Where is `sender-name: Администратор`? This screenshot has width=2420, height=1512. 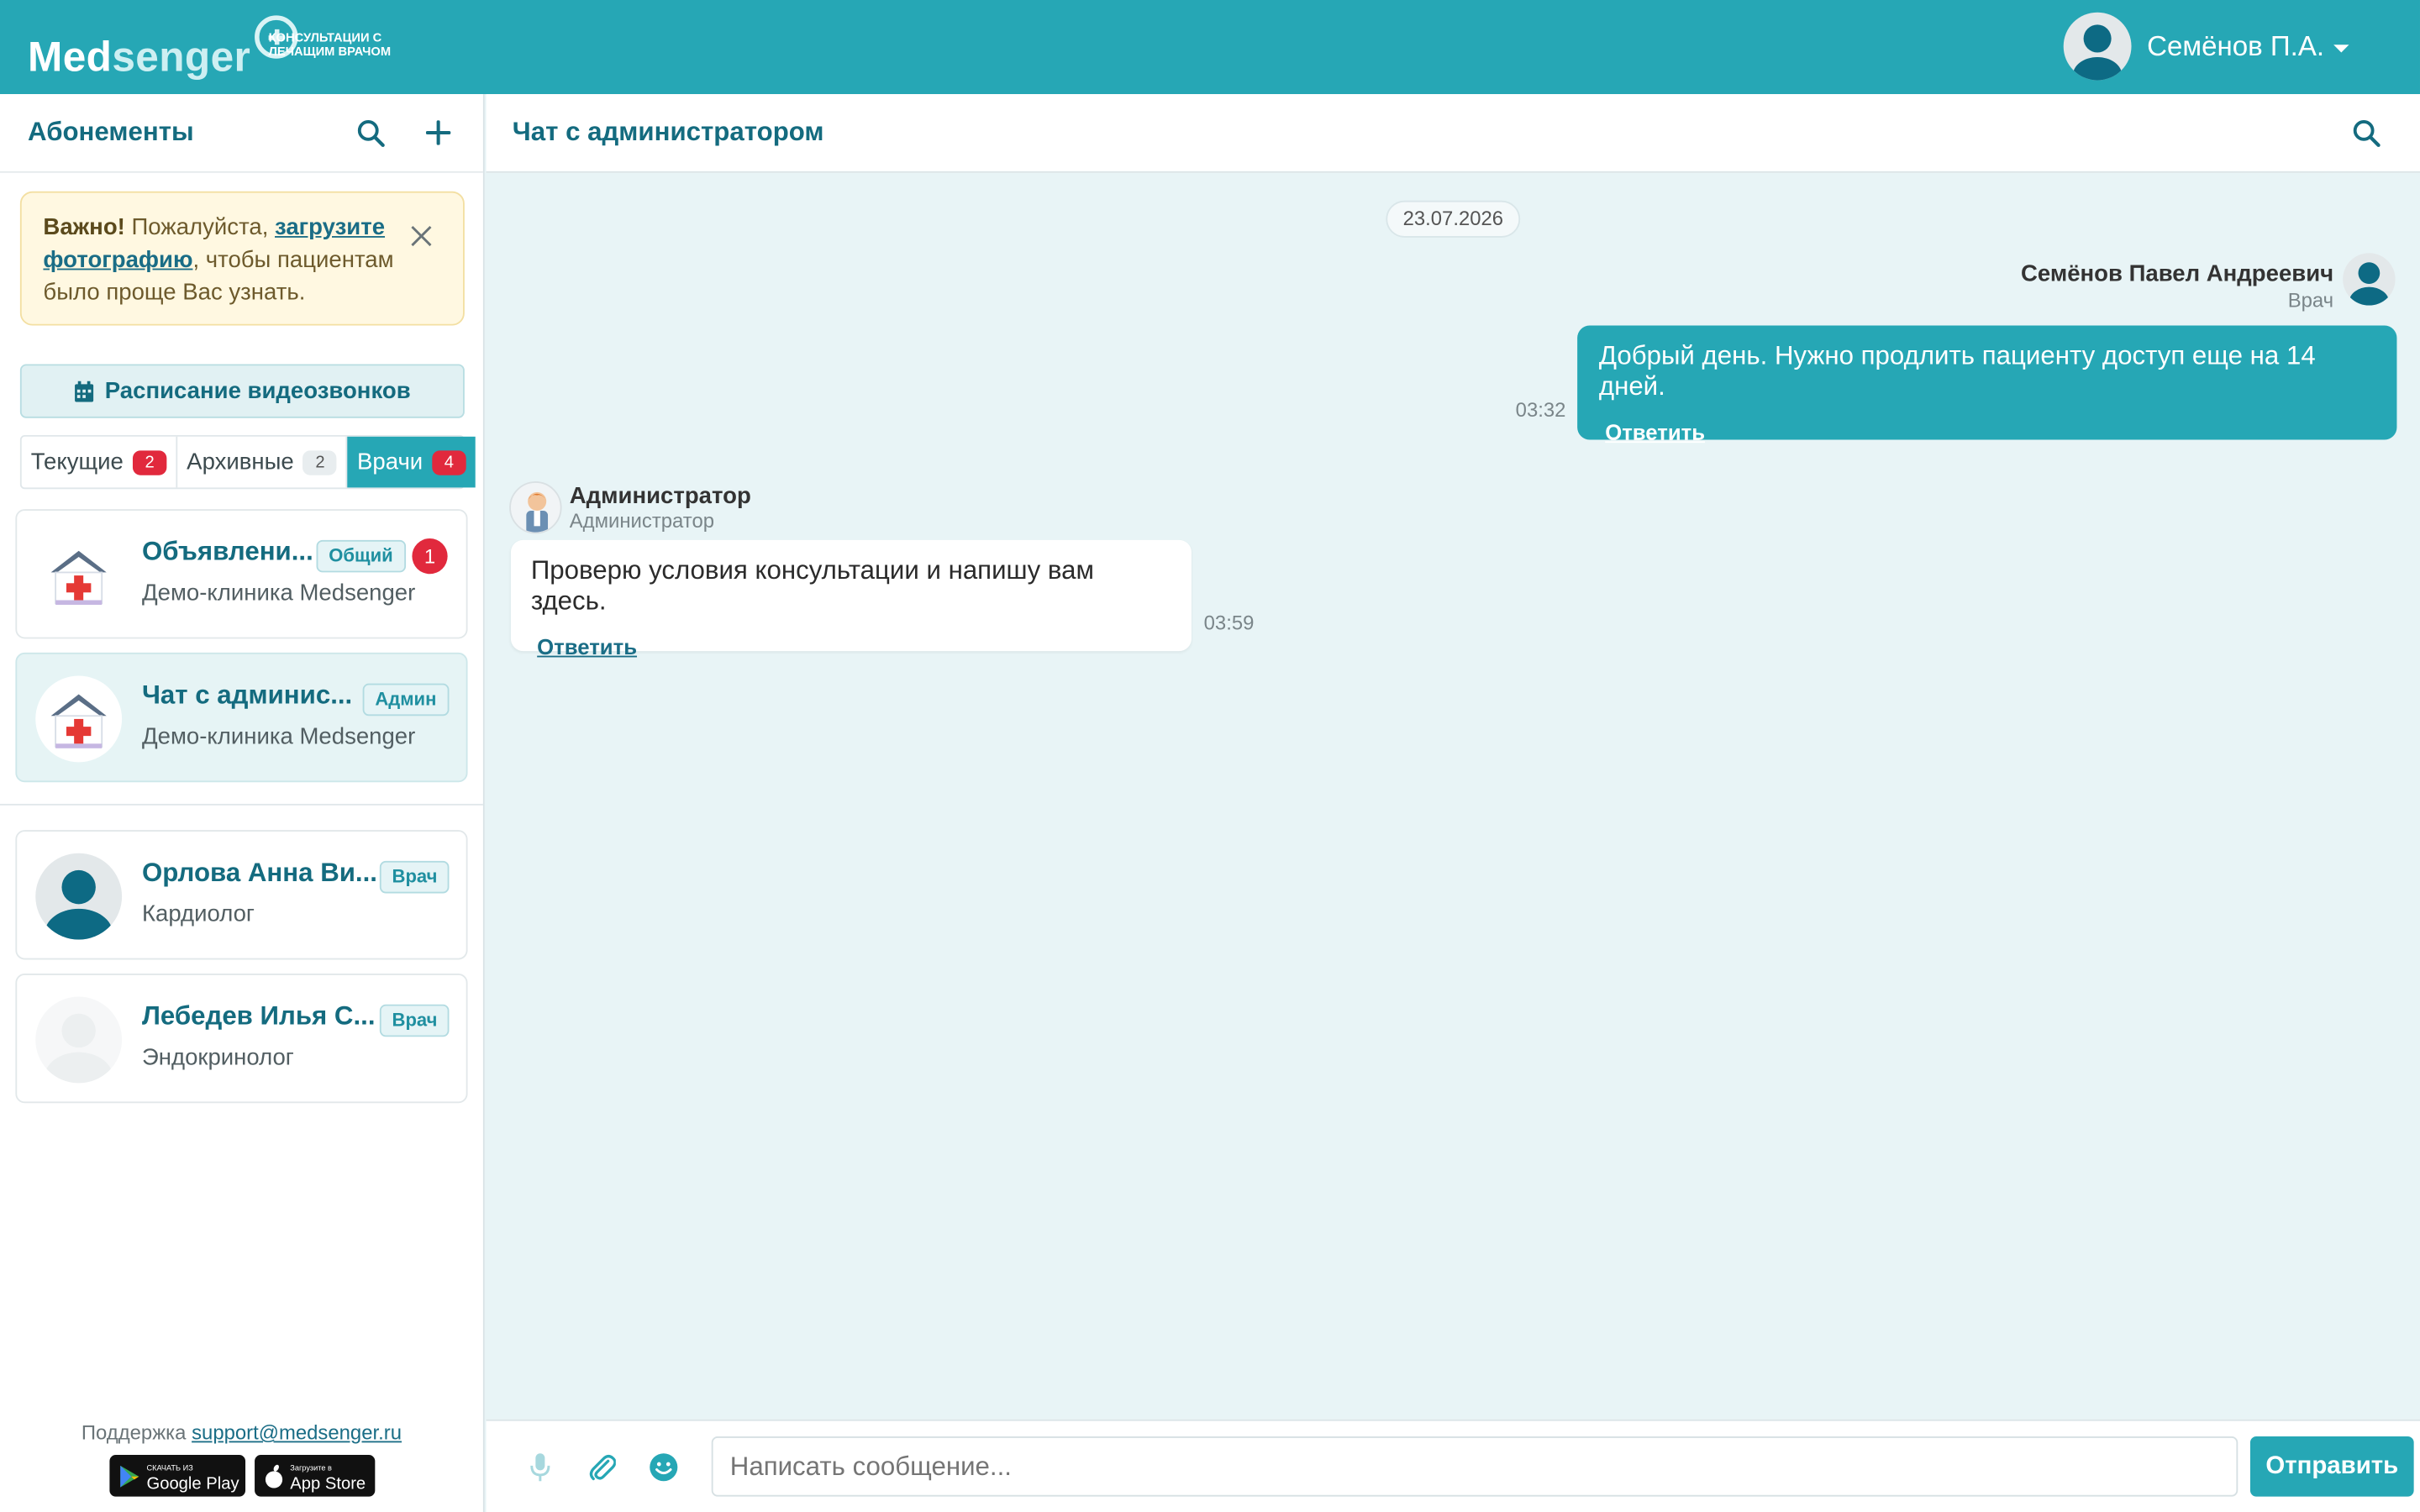 sender-name: Администратор is located at coordinates (660, 496).